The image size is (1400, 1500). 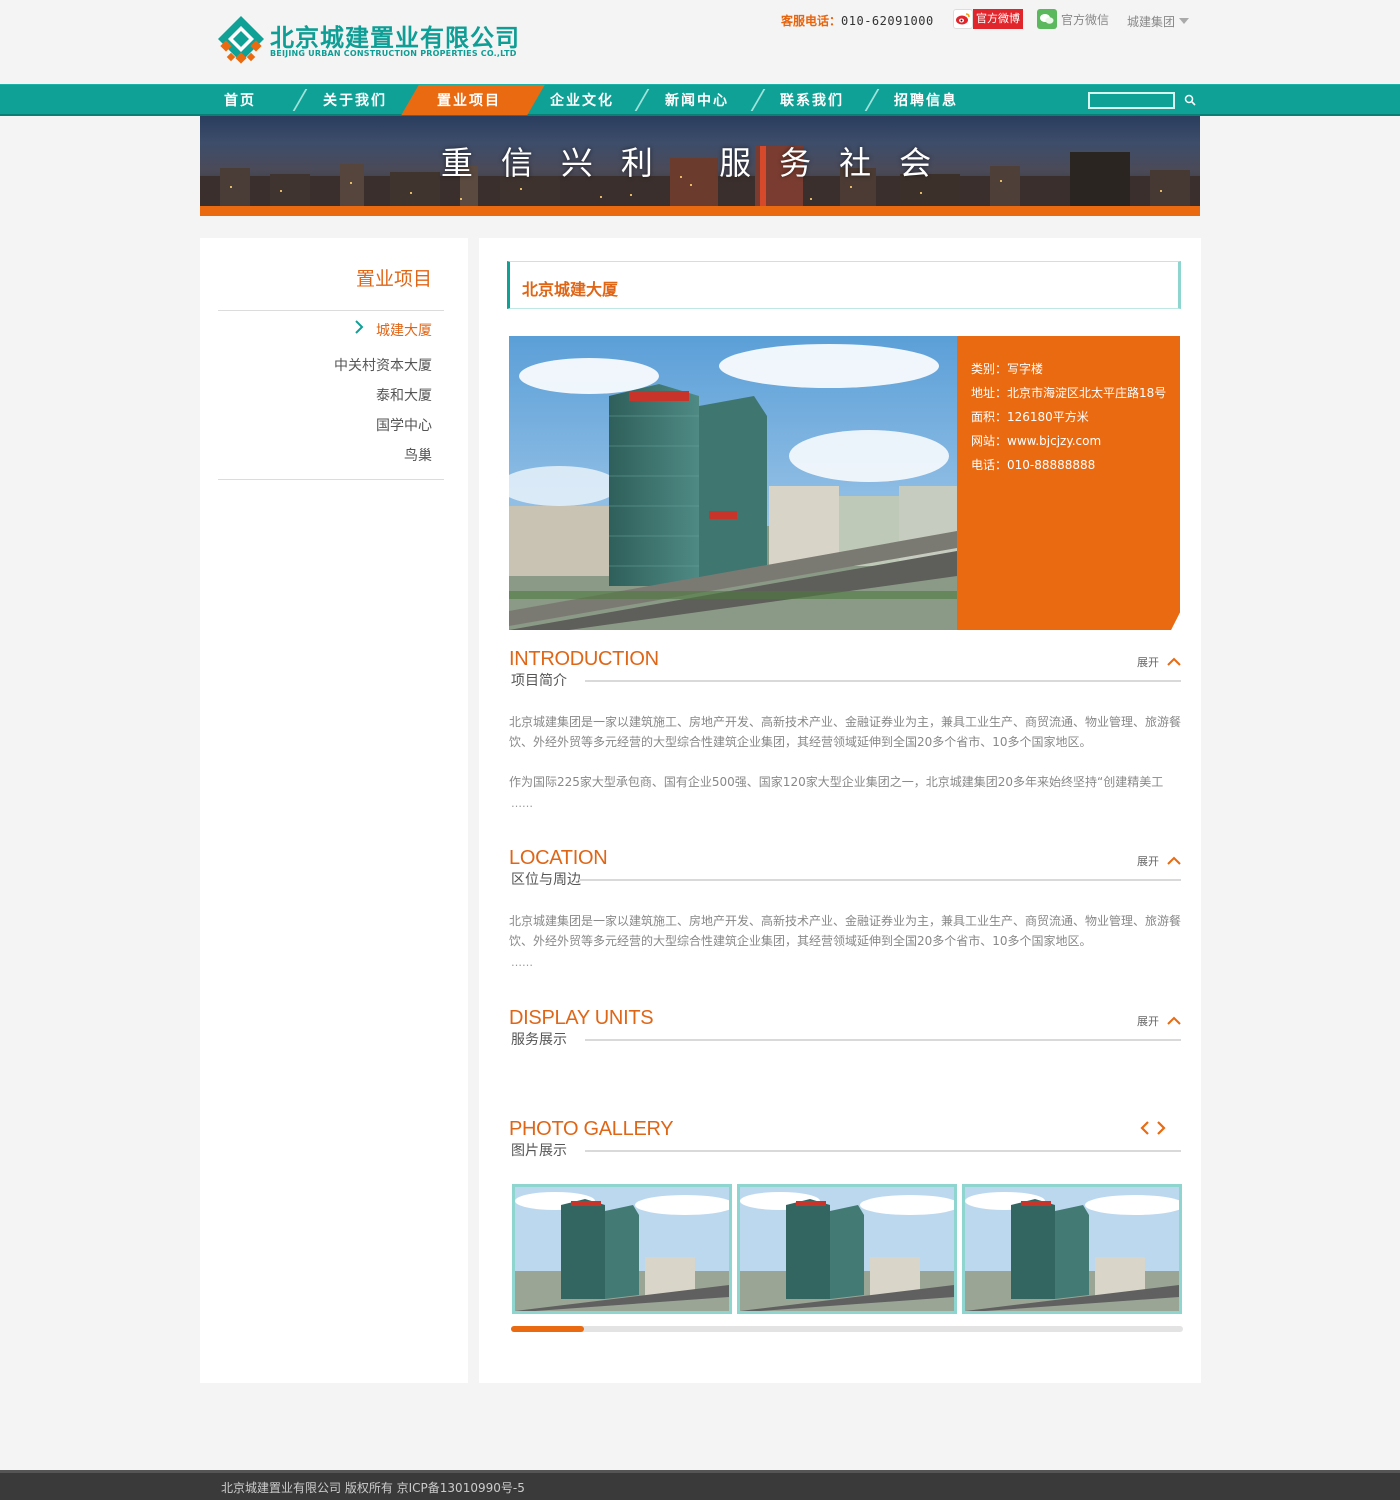 What do you see at coordinates (1153, 1128) in the screenshot?
I see `gallery-arrows` at bounding box center [1153, 1128].